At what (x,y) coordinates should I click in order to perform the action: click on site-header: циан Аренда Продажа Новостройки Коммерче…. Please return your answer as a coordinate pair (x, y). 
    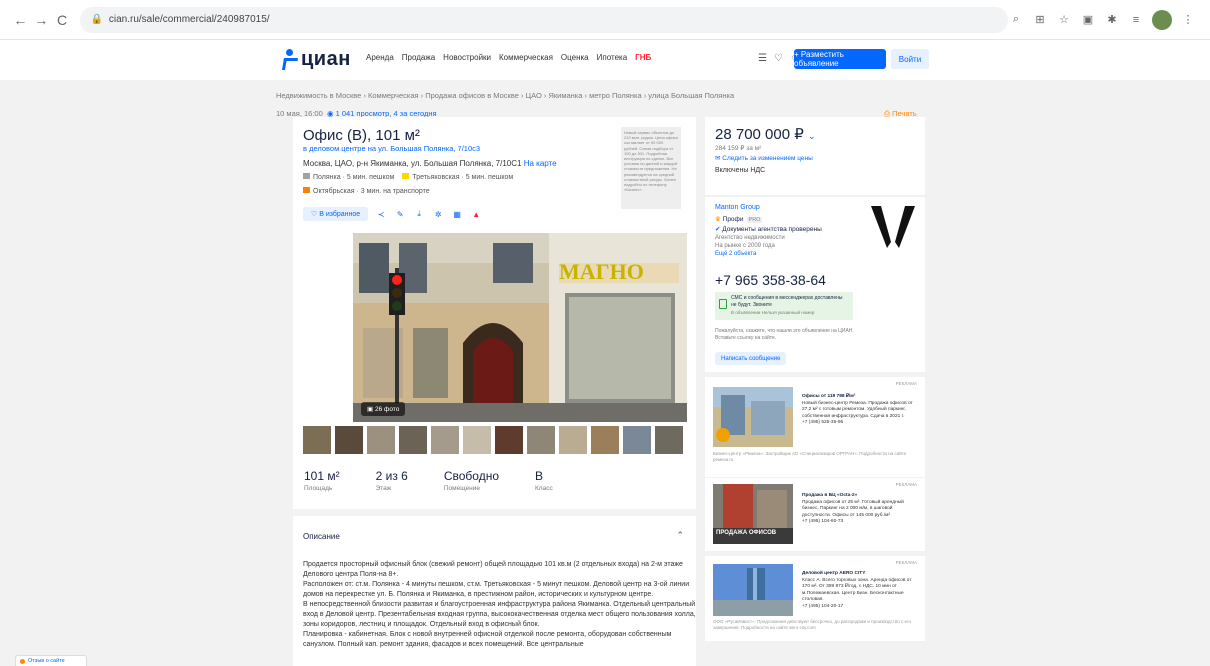
    Looking at the image, I should click on (605, 60).